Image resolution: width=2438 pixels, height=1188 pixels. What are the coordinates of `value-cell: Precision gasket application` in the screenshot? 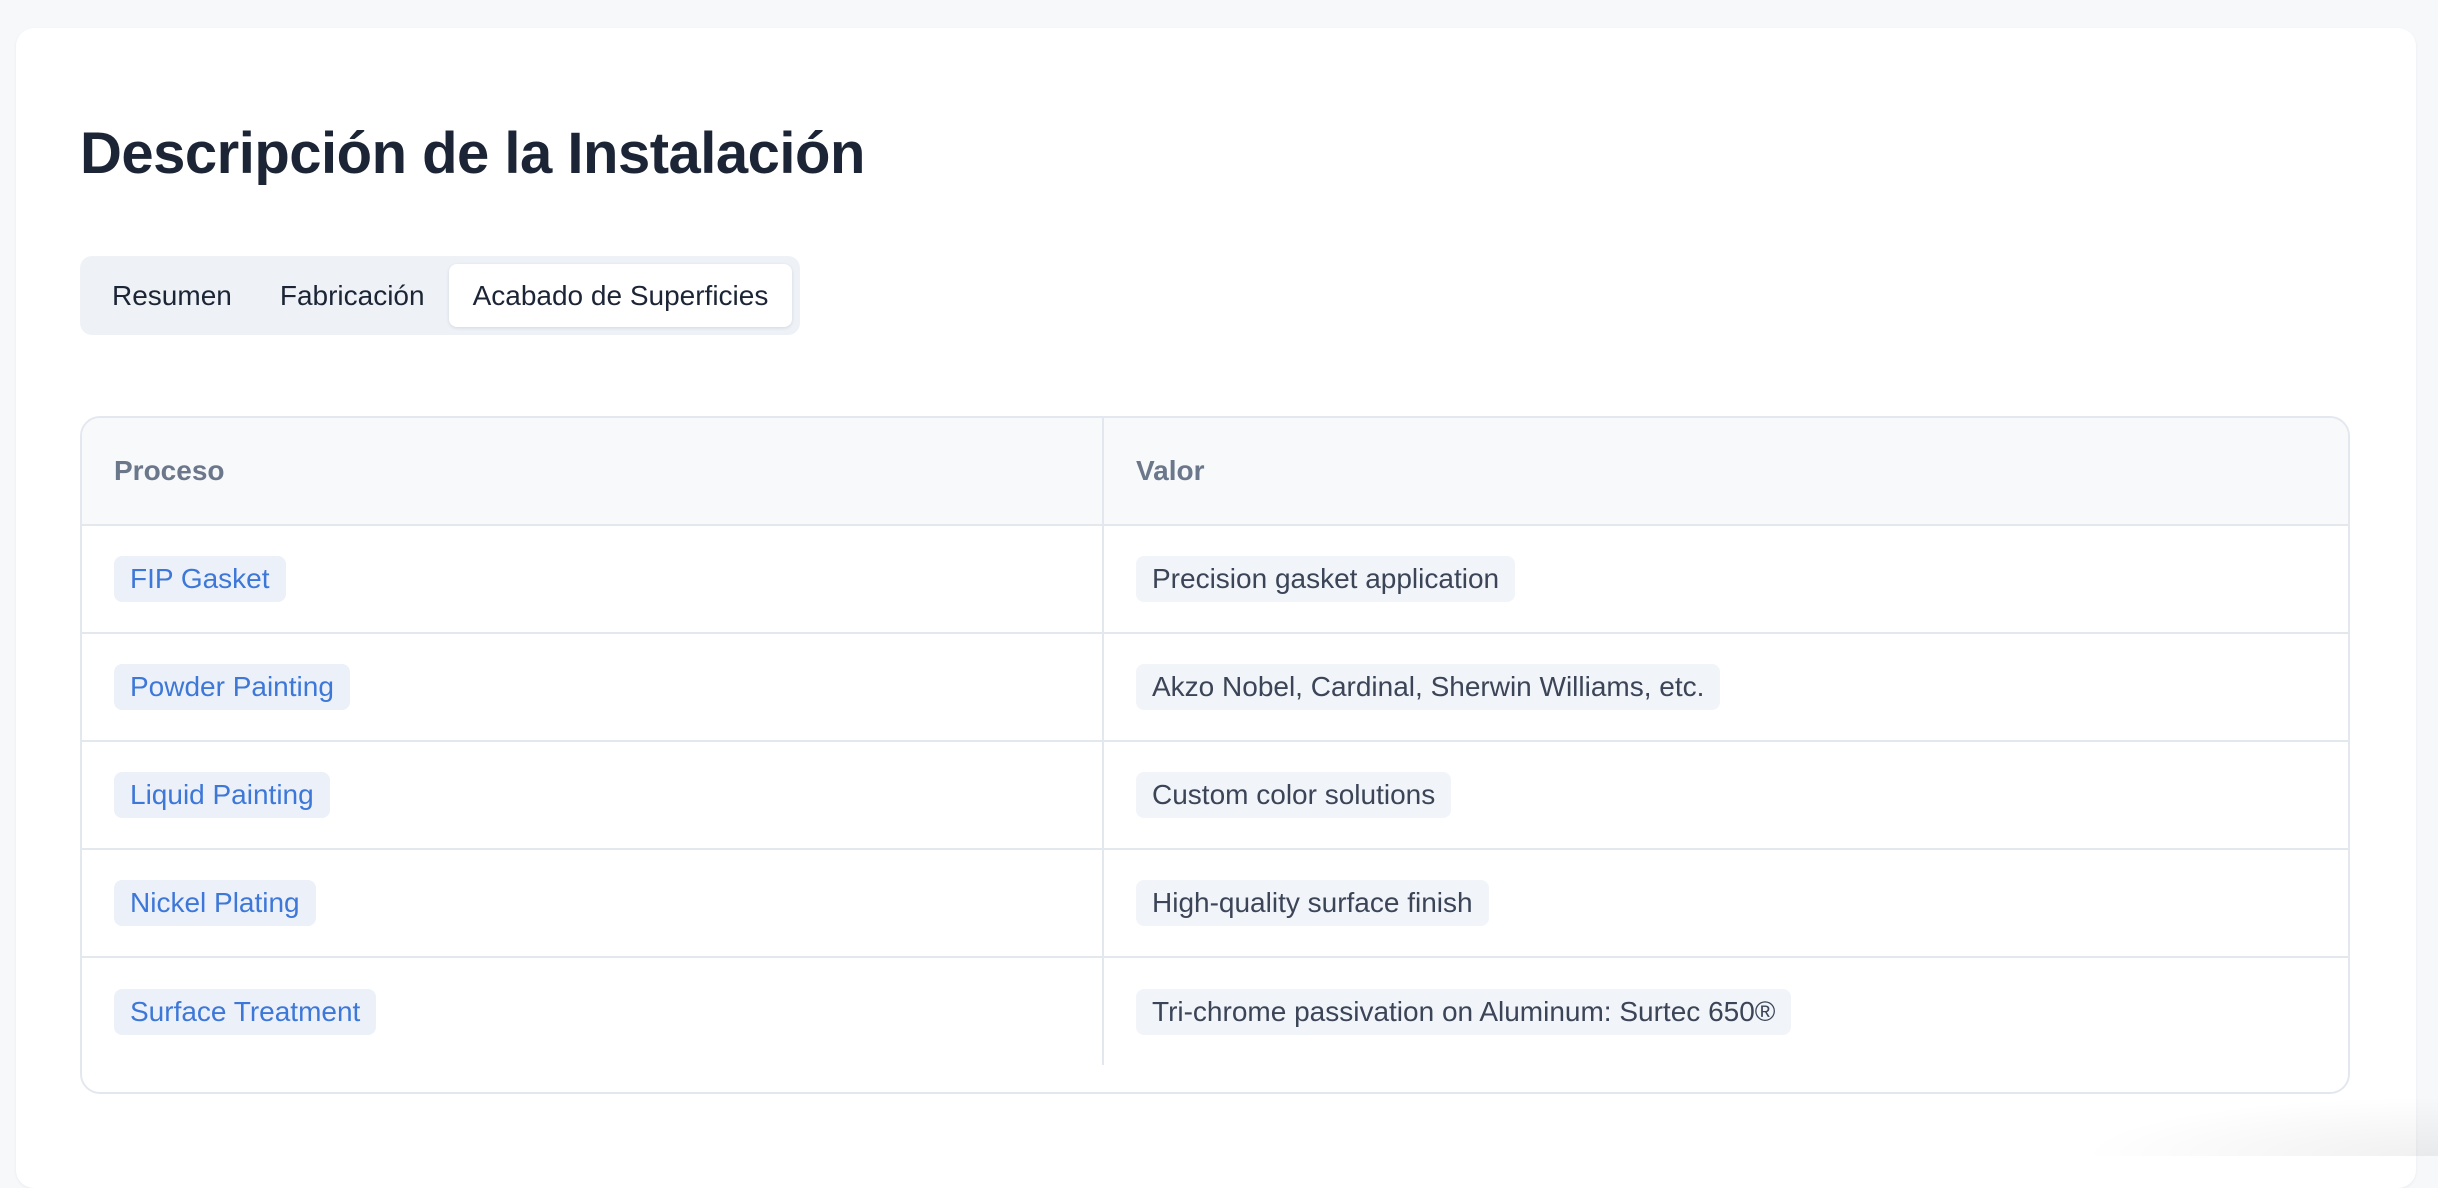 It's located at (1725, 579).